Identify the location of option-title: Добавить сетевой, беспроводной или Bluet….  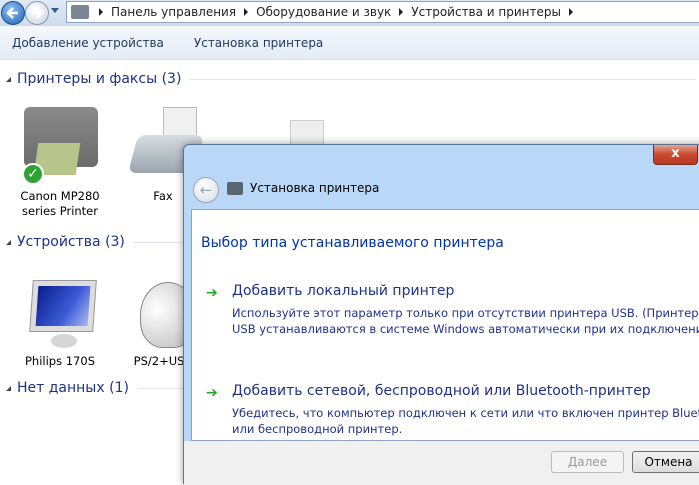
(441, 391).